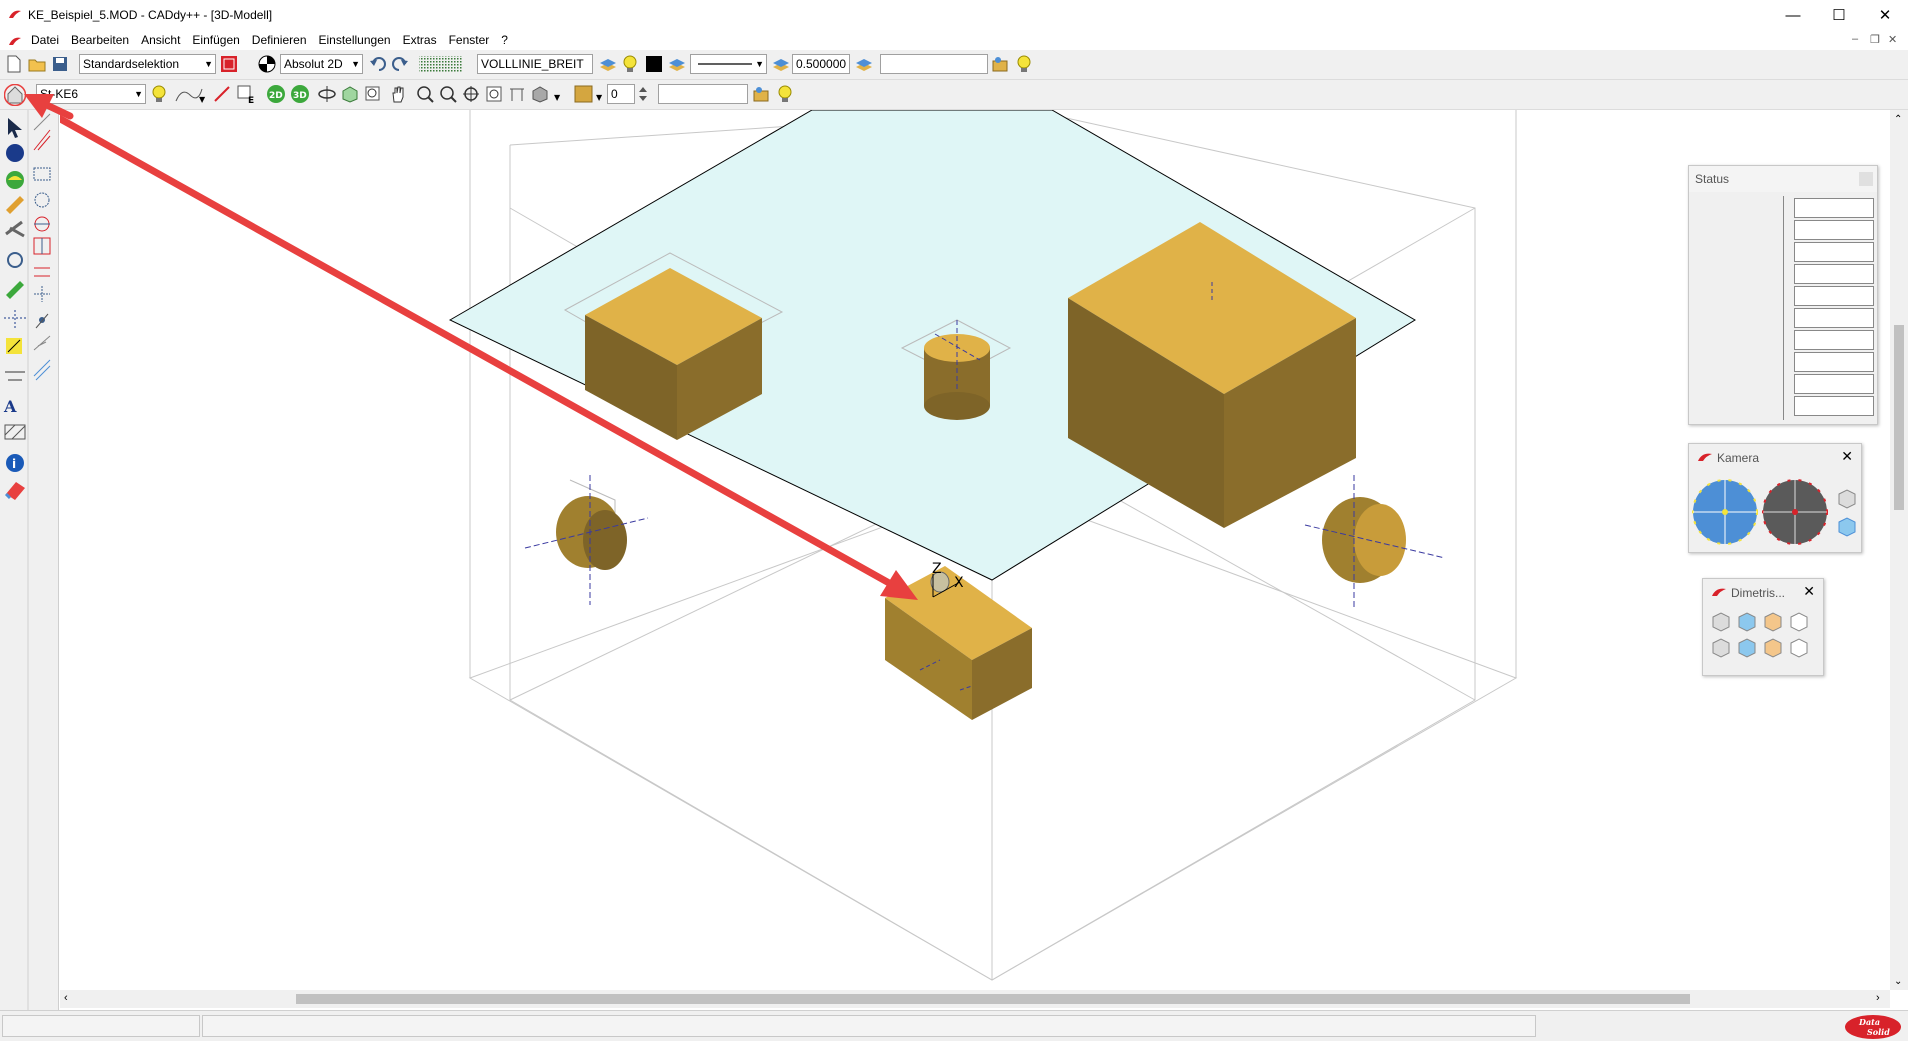 This screenshot has width=1908, height=1043. Describe the element at coordinates (267, 64) in the screenshot. I see `snap-mode-icon` at that location.